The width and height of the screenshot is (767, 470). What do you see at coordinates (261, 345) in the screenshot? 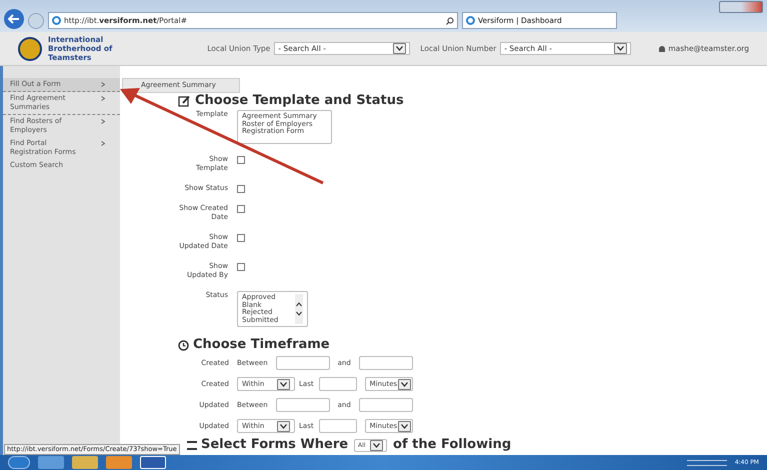
I see `section-heading: Choose Timeframe` at bounding box center [261, 345].